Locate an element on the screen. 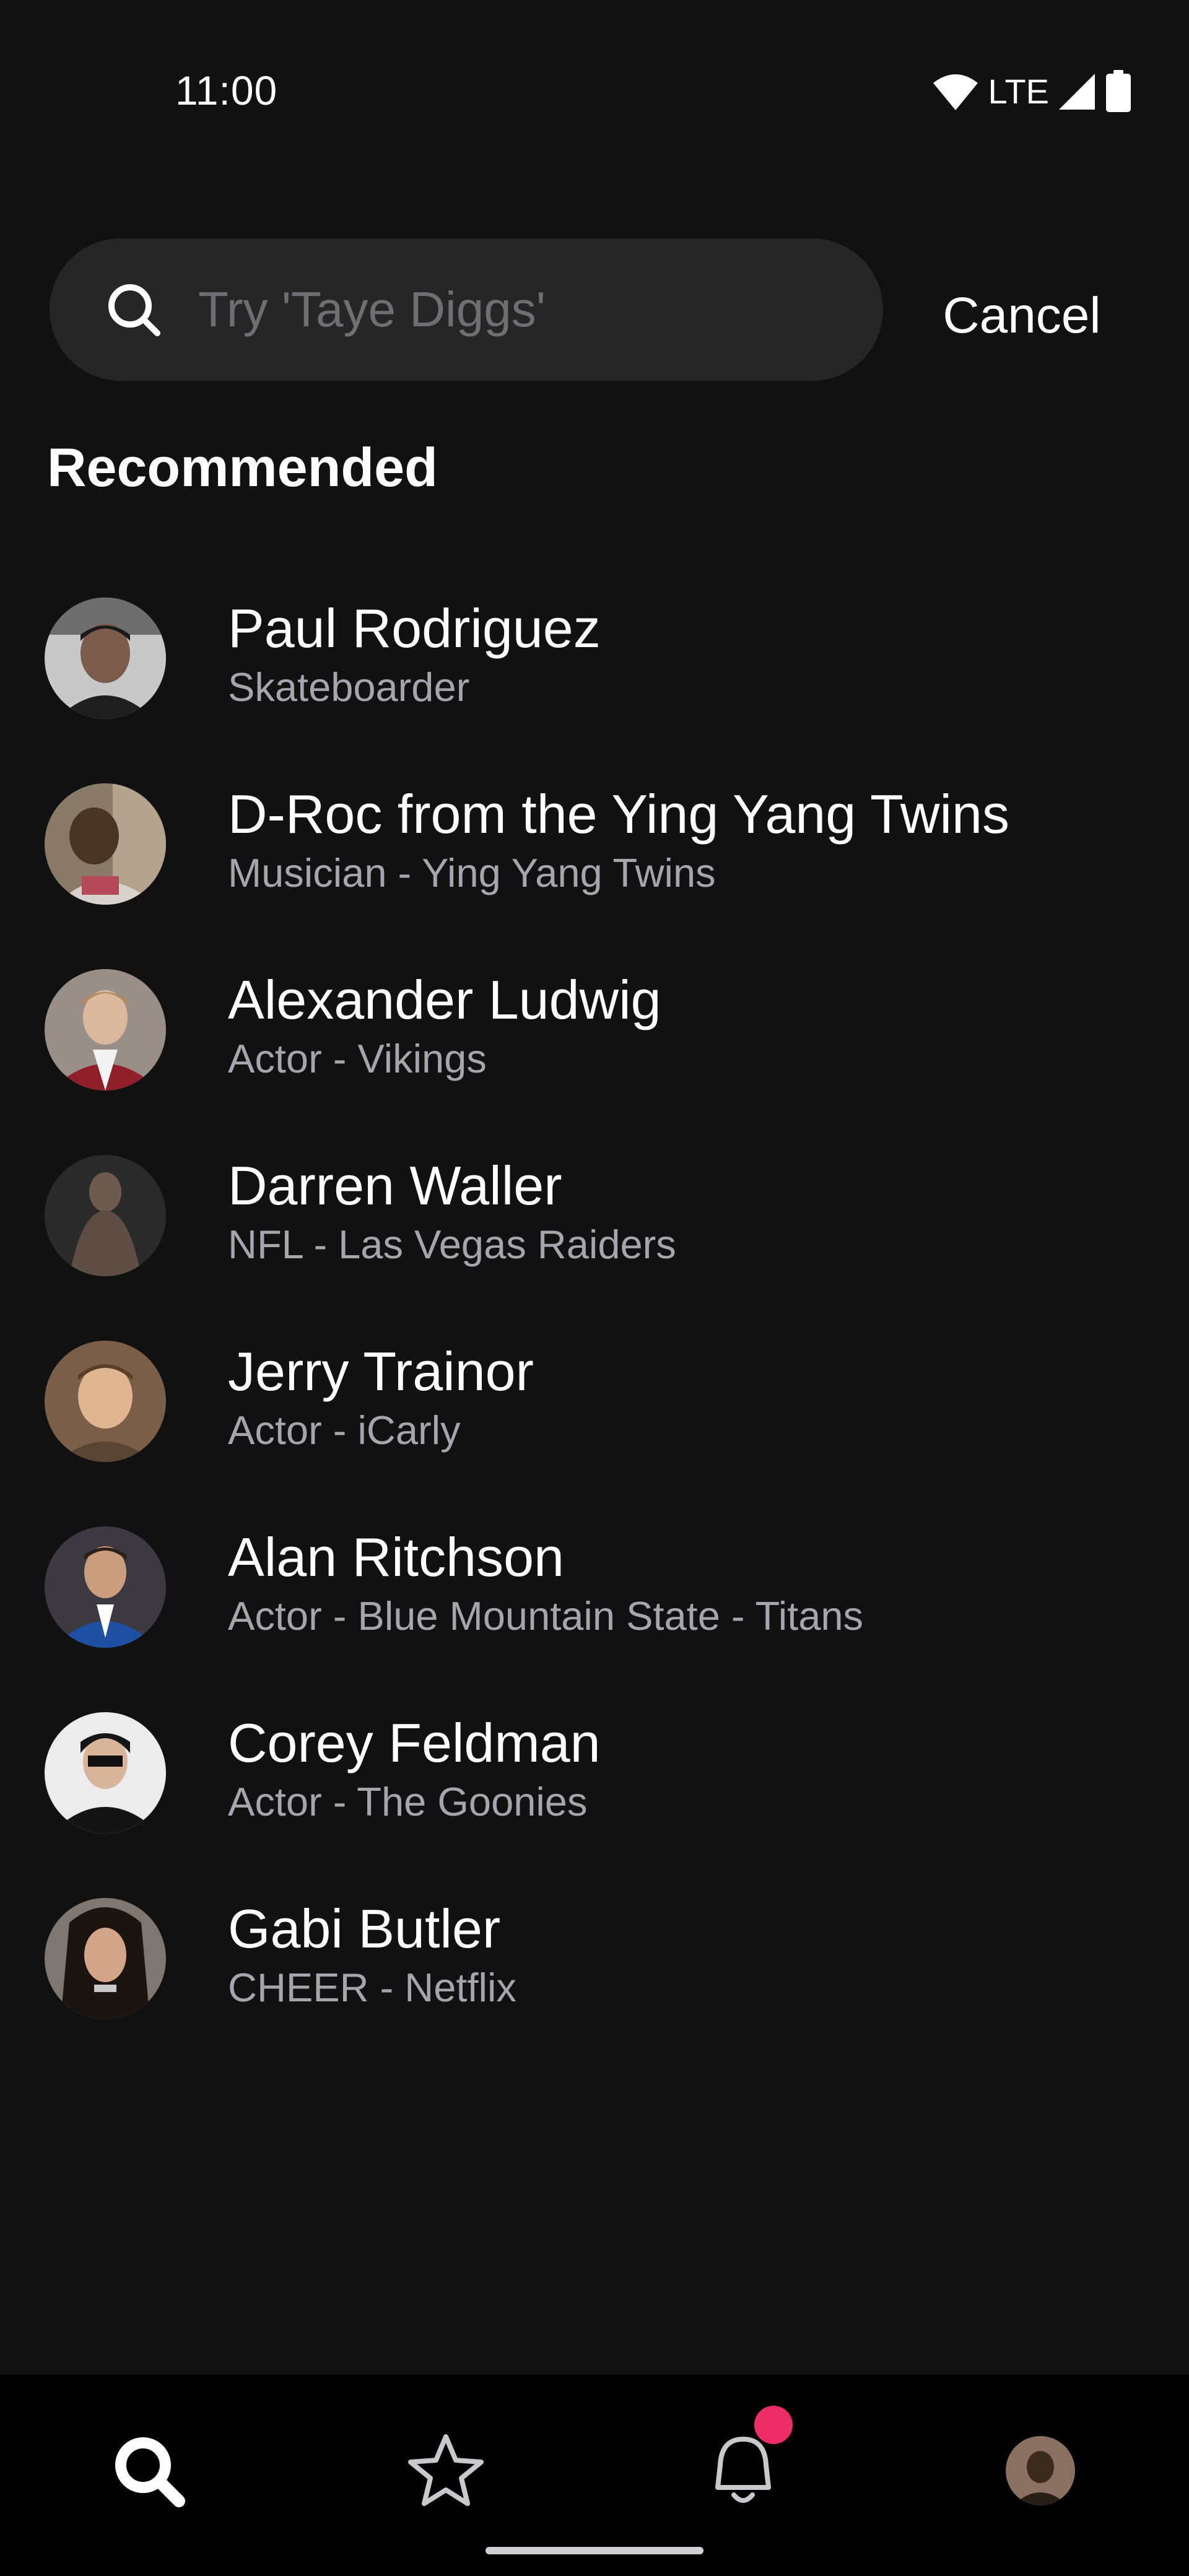  status-icons: LTE is located at coordinates (1032, 91).